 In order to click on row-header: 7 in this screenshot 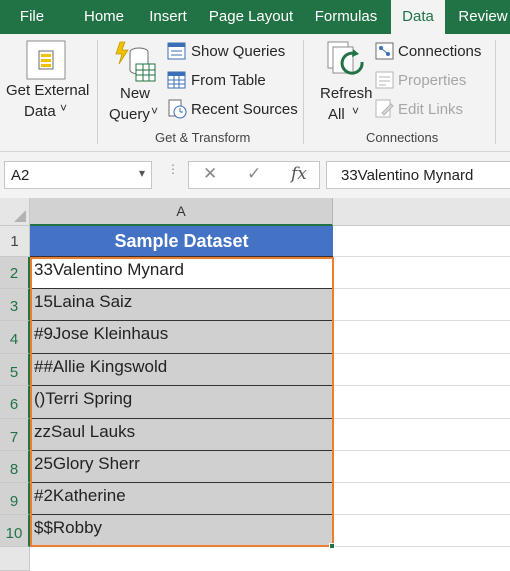, I will do `click(15, 435)`.